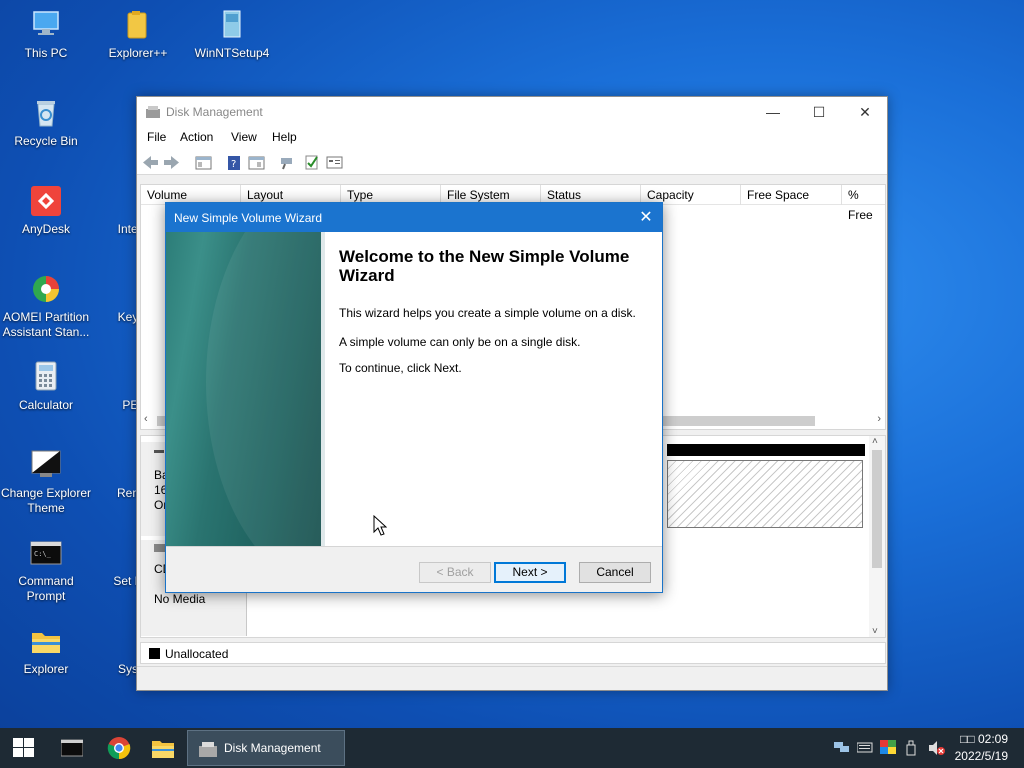  I want to click on desktop-icon-label: AnyDesk, so click(46, 229).